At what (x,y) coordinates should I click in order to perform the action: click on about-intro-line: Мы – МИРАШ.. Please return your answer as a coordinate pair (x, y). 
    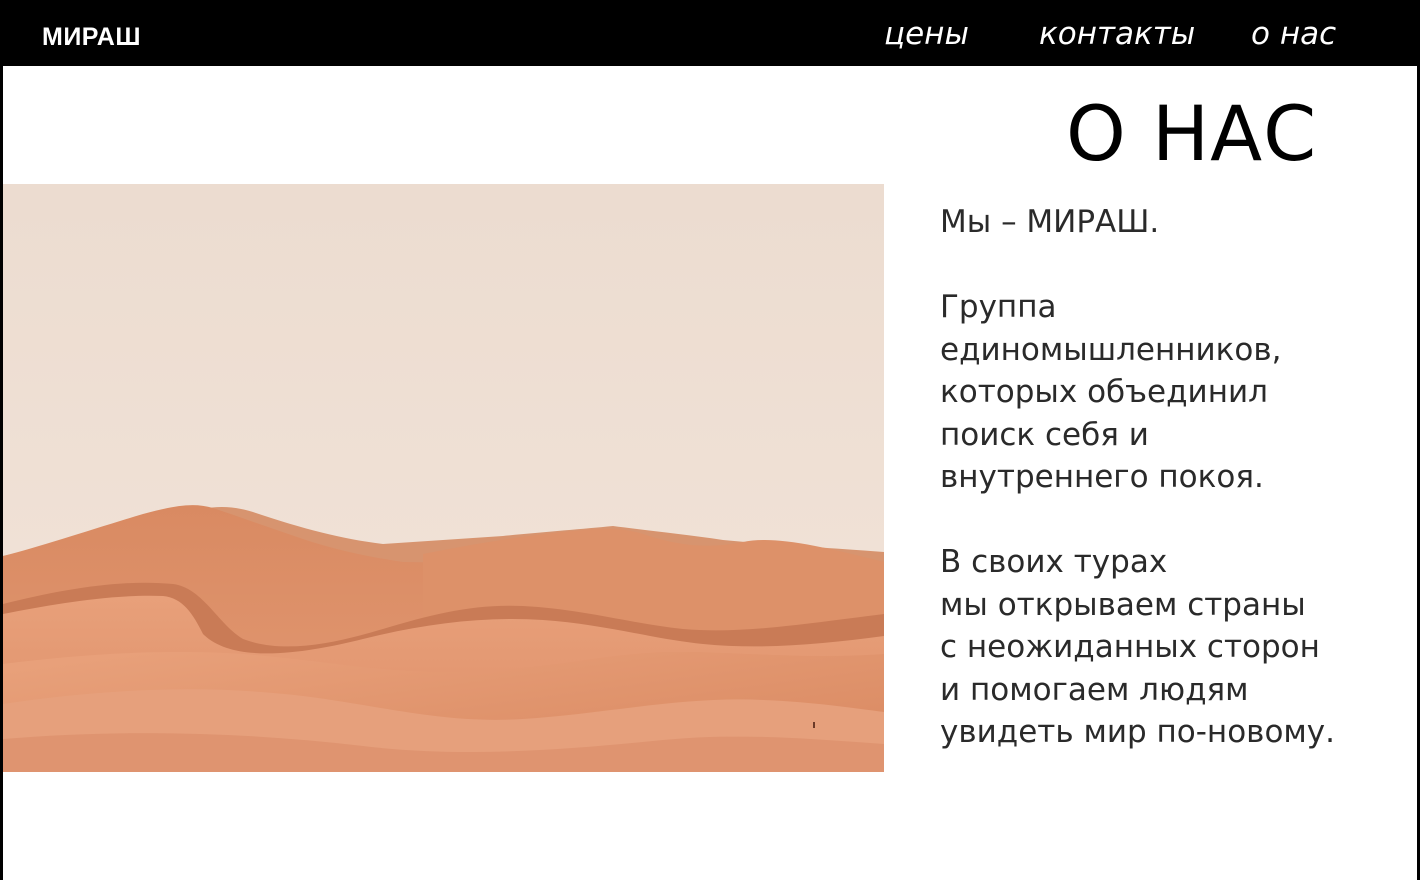
    Looking at the image, I should click on (1050, 222).